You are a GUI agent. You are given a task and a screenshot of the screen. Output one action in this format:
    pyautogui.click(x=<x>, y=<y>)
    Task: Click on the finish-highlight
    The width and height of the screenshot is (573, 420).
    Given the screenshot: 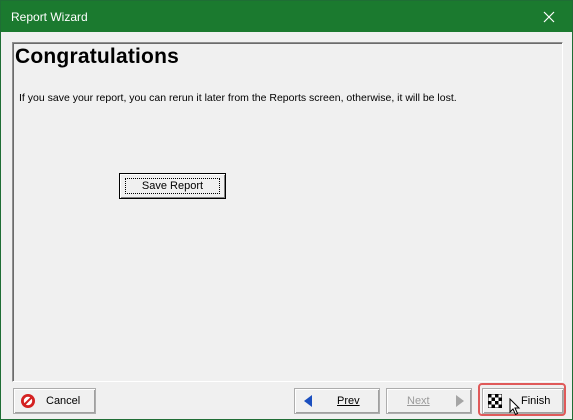 What is the action you would take?
    pyautogui.click(x=522, y=399)
    